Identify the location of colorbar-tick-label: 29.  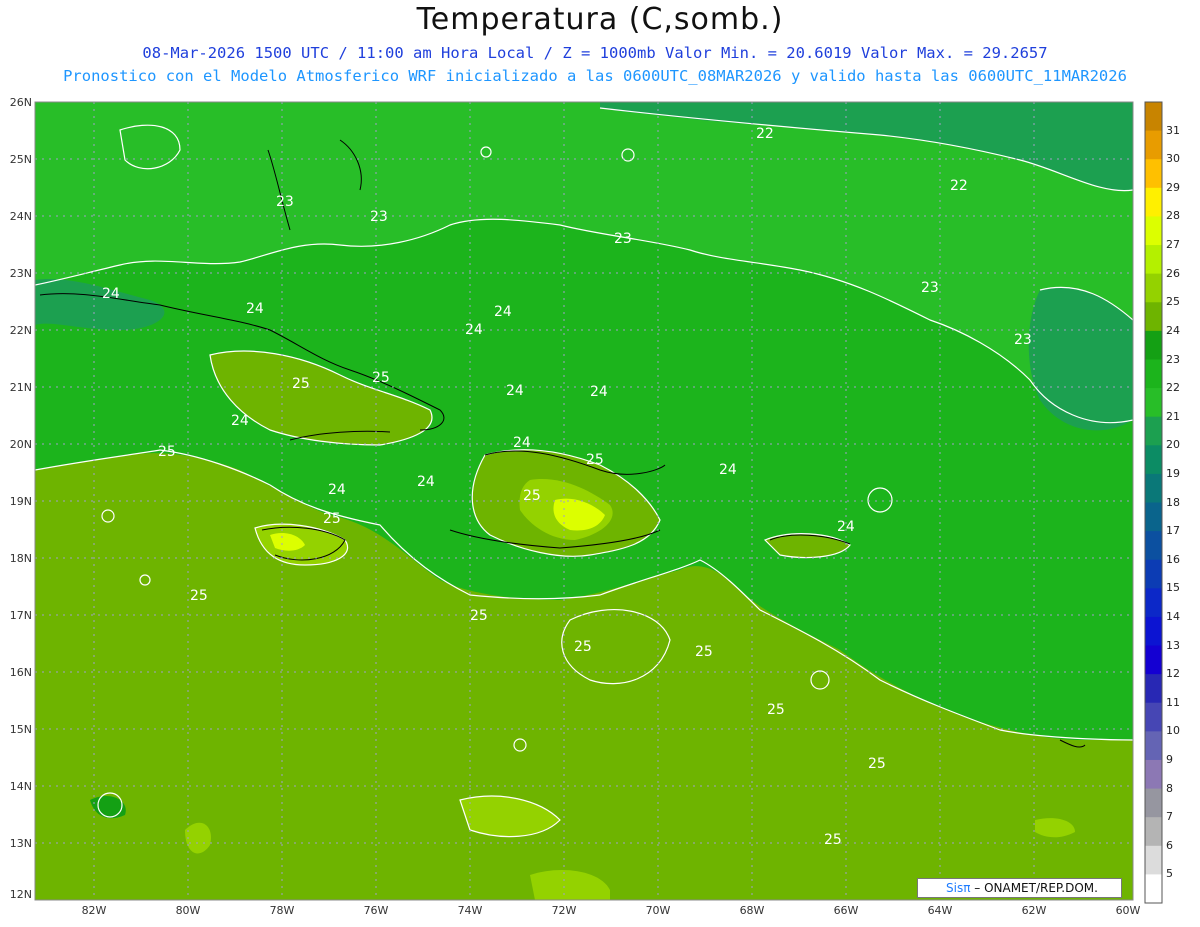
(1173, 187).